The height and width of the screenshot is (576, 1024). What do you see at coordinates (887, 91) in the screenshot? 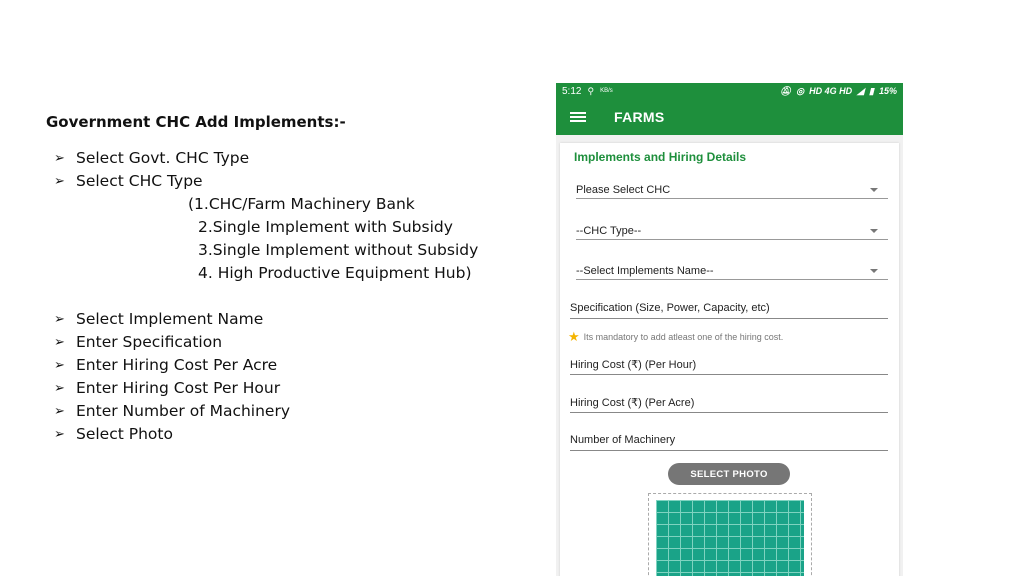
I see `battery-level: 15%` at bounding box center [887, 91].